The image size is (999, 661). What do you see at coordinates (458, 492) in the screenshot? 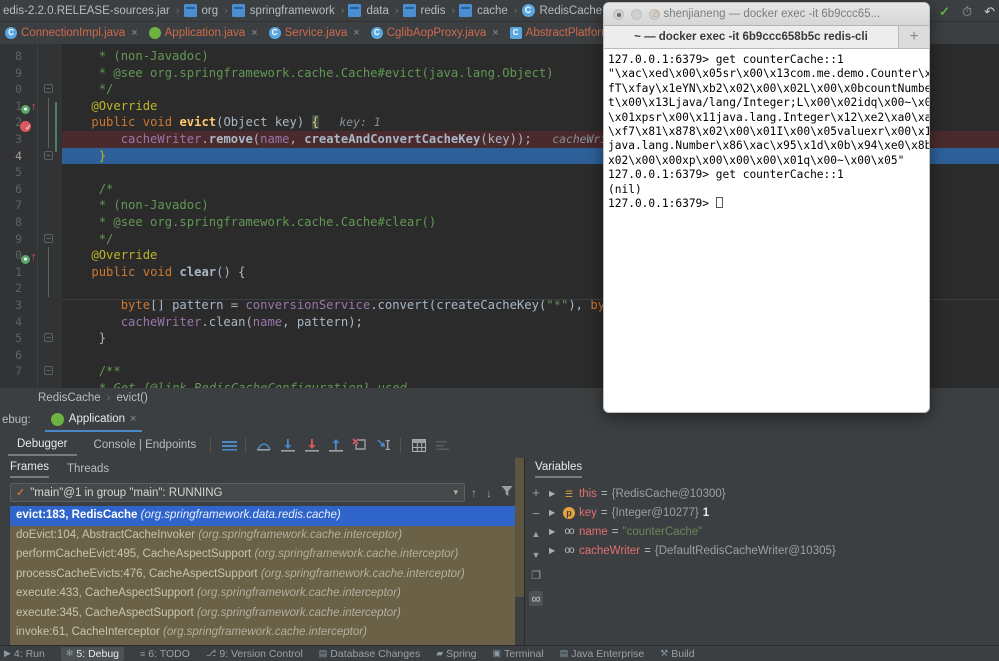
I see `chevron-down-icon: ▾` at bounding box center [458, 492].